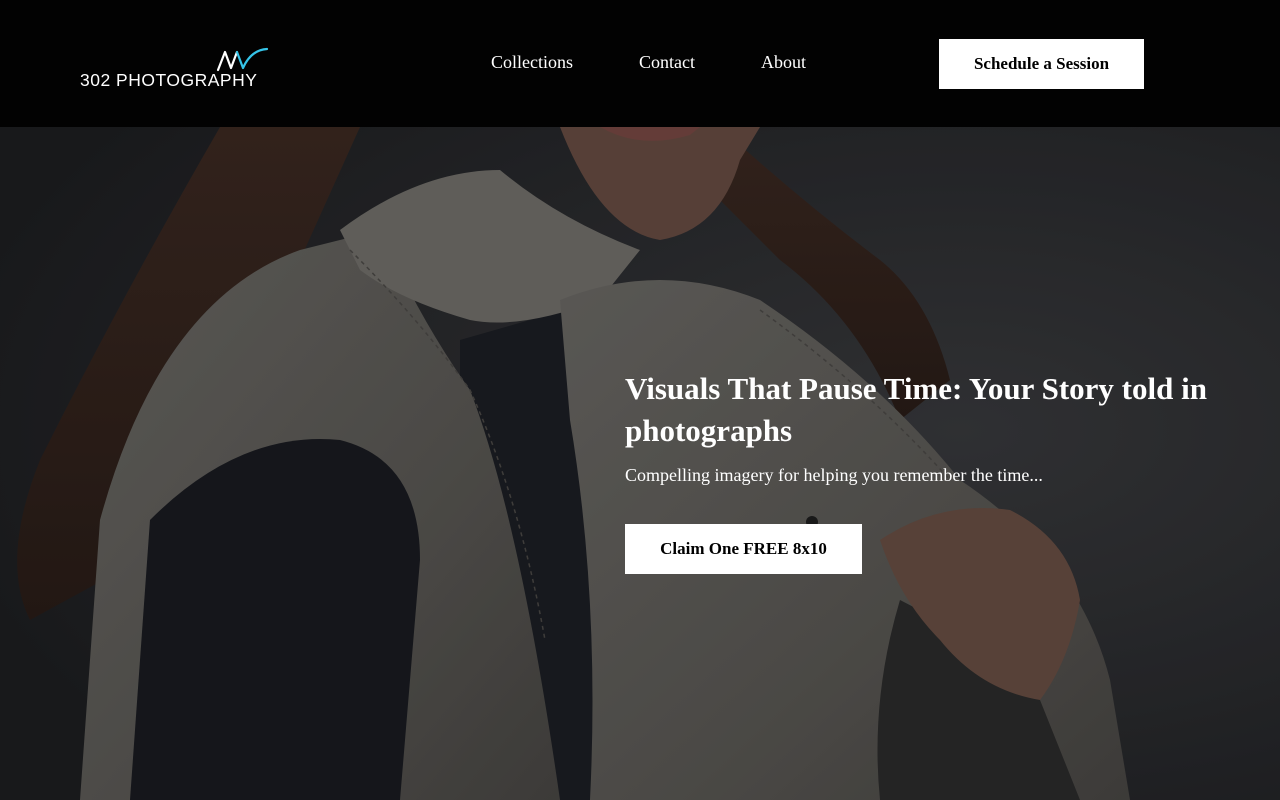 Image resolution: width=1280 pixels, height=800 pixels. What do you see at coordinates (175, 68) in the screenshot?
I see `brand-logo: 302 PHOTOGRAPHY` at bounding box center [175, 68].